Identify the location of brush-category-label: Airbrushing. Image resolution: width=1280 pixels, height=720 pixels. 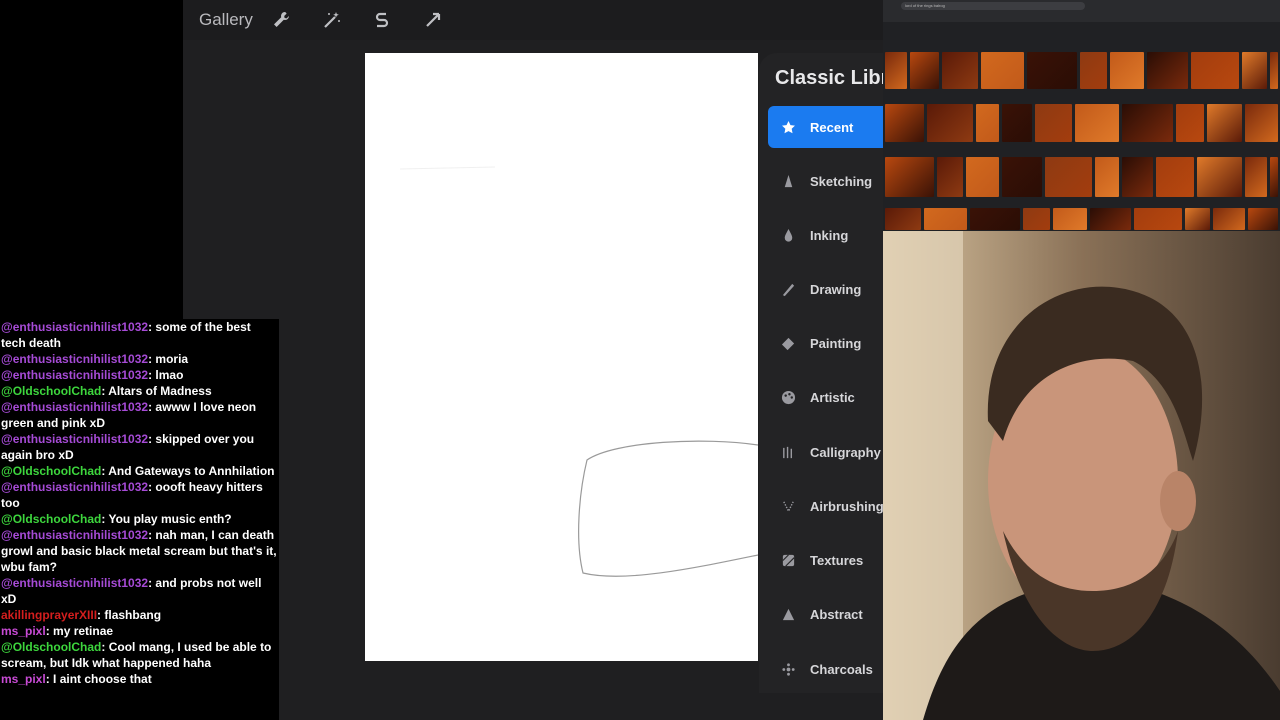
(846, 506).